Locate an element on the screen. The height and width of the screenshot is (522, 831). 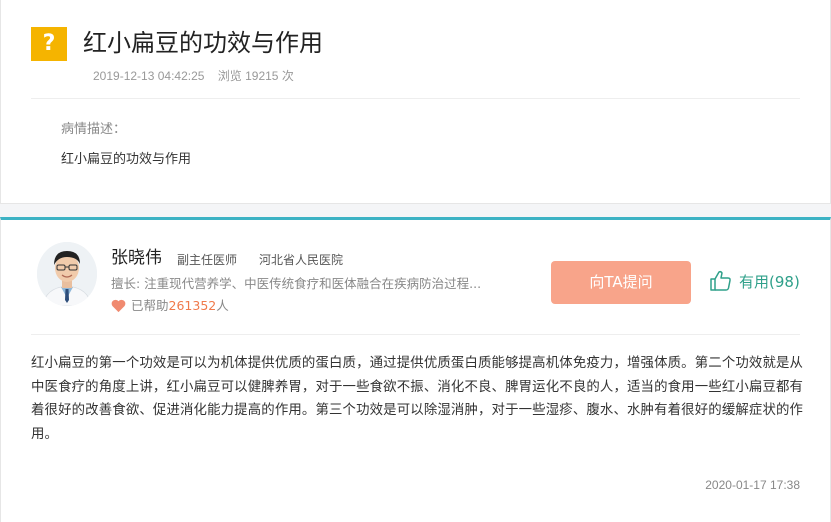
helped-suffix: 人 is located at coordinates (222, 305).